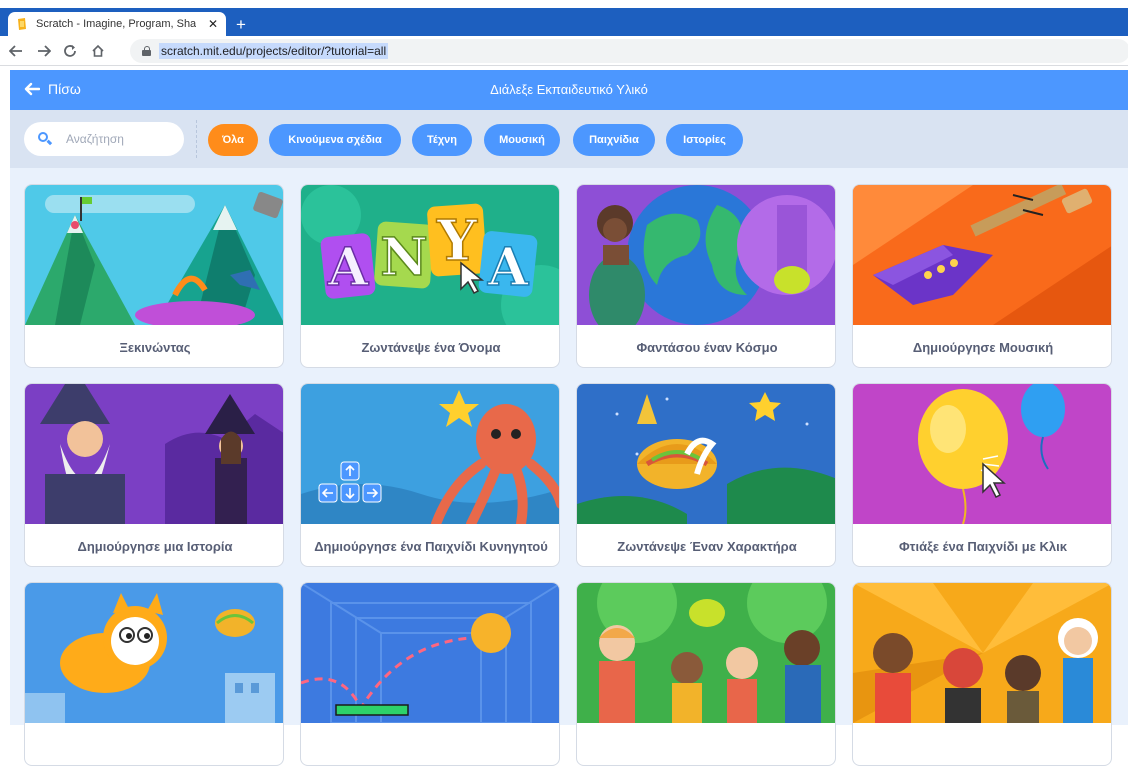  What do you see at coordinates (442, 140) in the screenshot?
I see `filter-art: Τέχνη` at bounding box center [442, 140].